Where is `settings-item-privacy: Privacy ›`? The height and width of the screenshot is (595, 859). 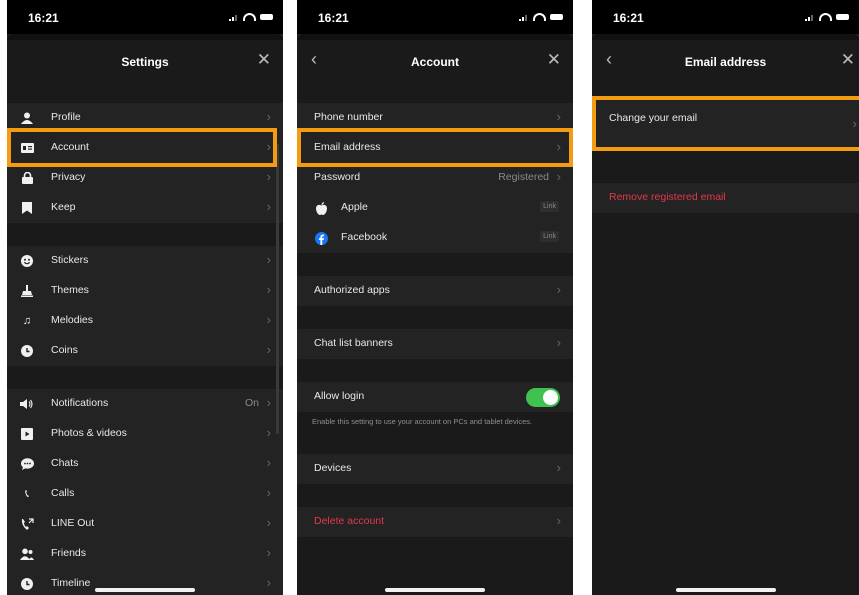
settings-item-privacy: Privacy › is located at coordinates (145, 178).